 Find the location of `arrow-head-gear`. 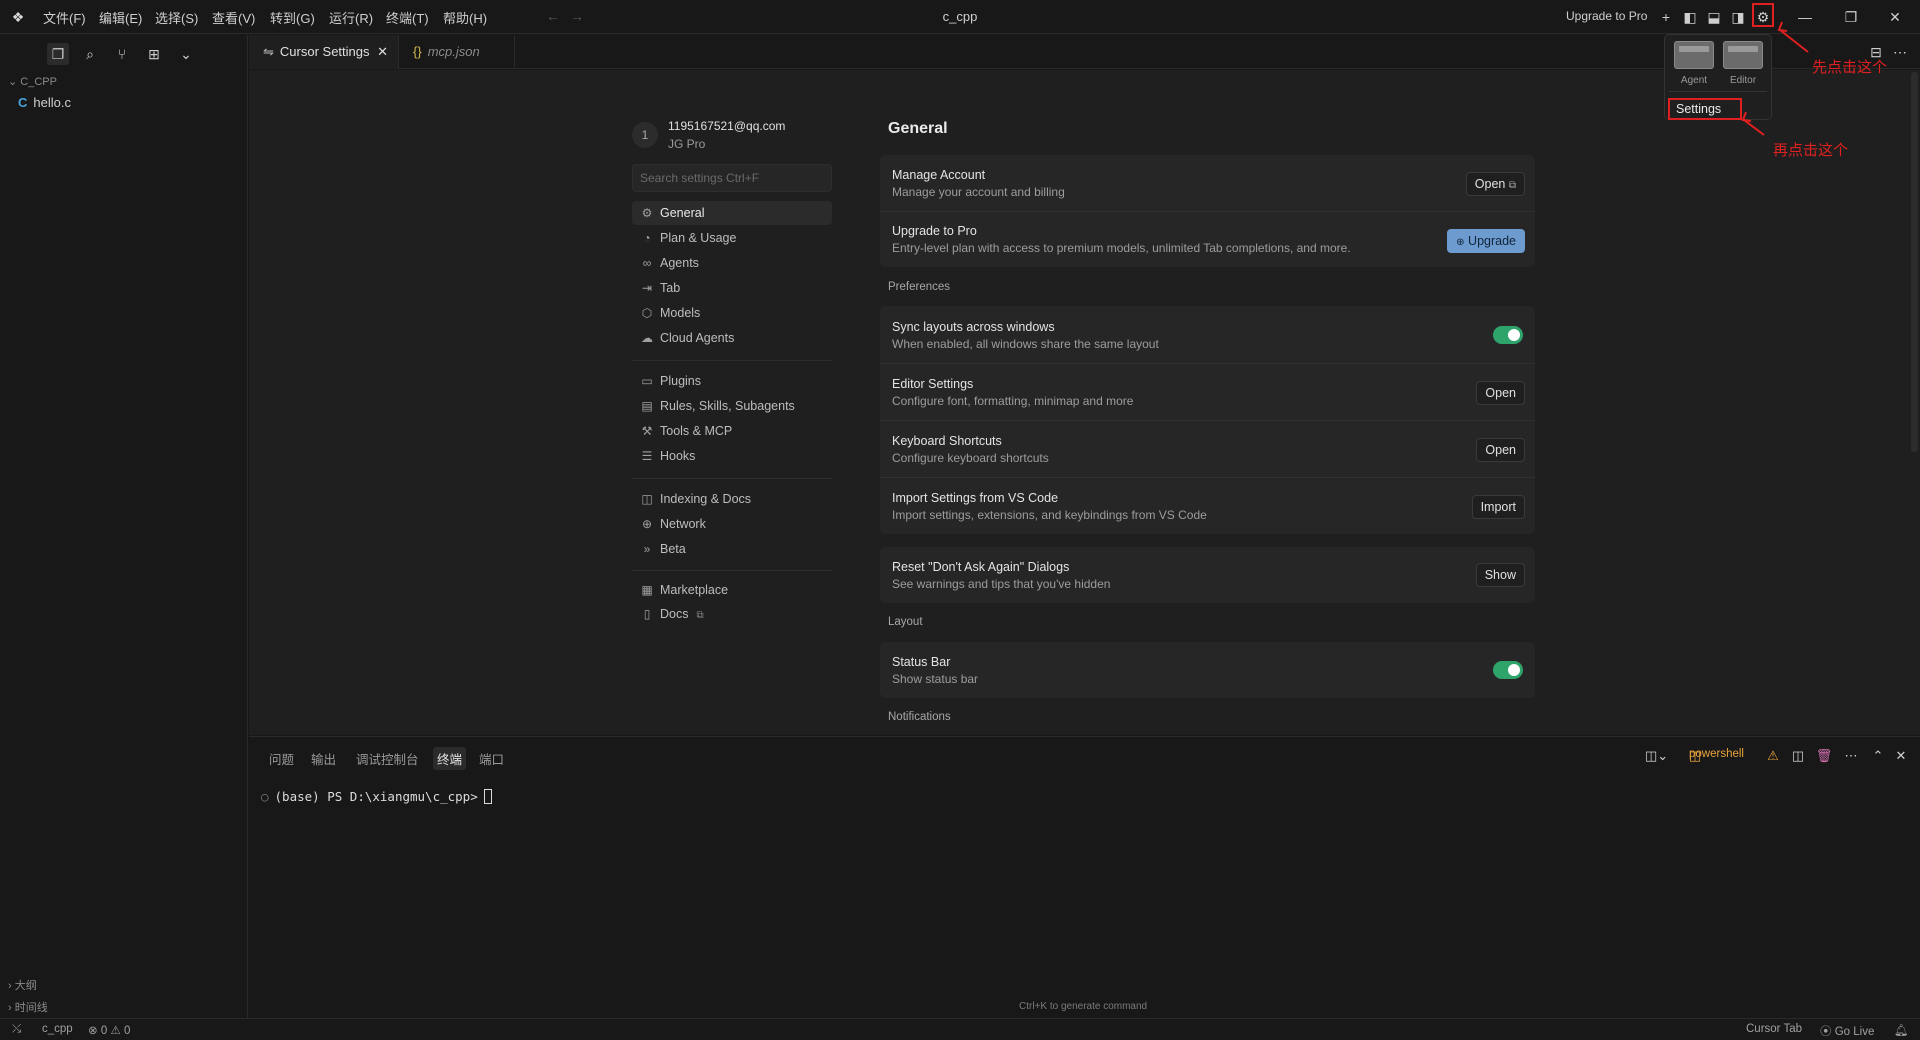

arrow-head-gear is located at coordinates (1782, 26).